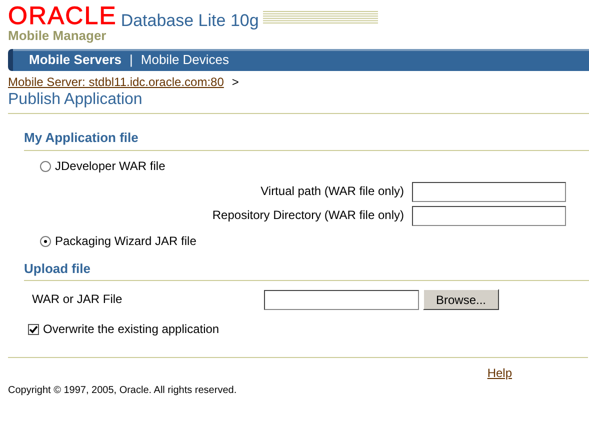 The height and width of the screenshot is (429, 589). Describe the element at coordinates (308, 216) in the screenshot. I see `field-label: Repository Directory (WAR file only)` at that location.